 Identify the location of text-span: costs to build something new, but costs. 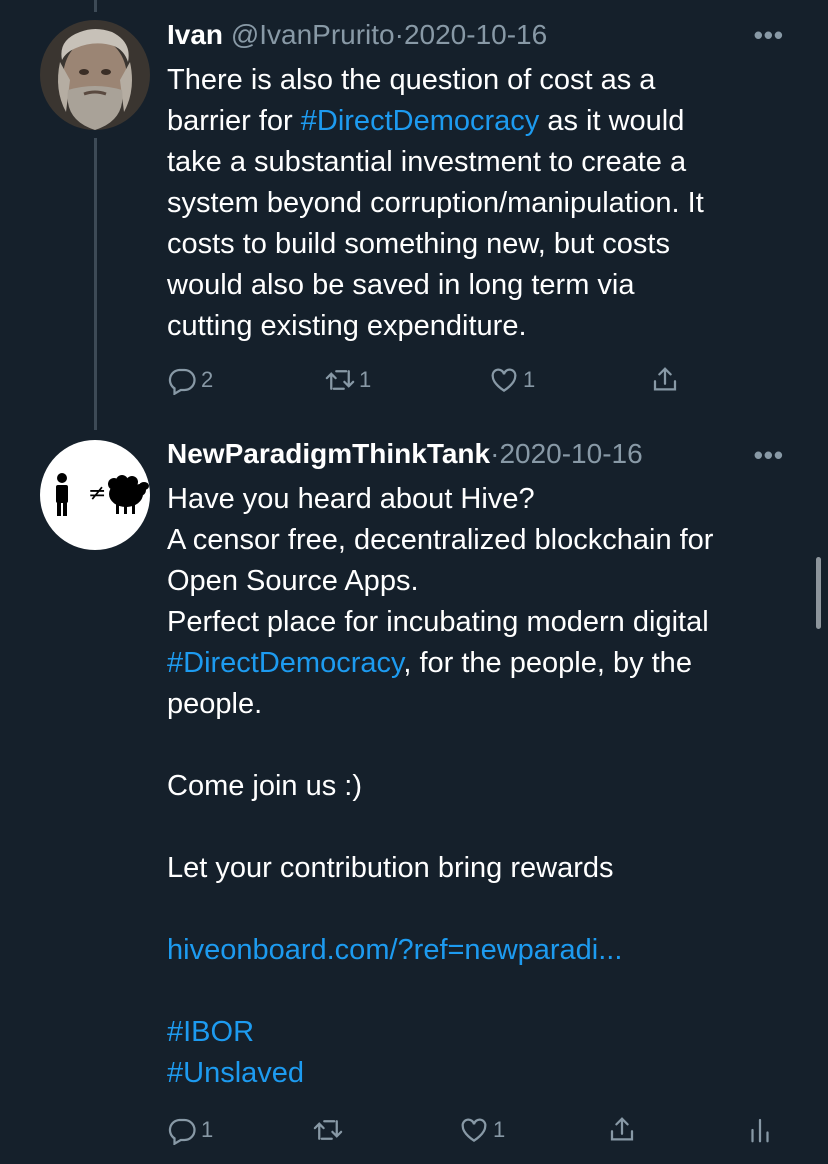
(418, 244).